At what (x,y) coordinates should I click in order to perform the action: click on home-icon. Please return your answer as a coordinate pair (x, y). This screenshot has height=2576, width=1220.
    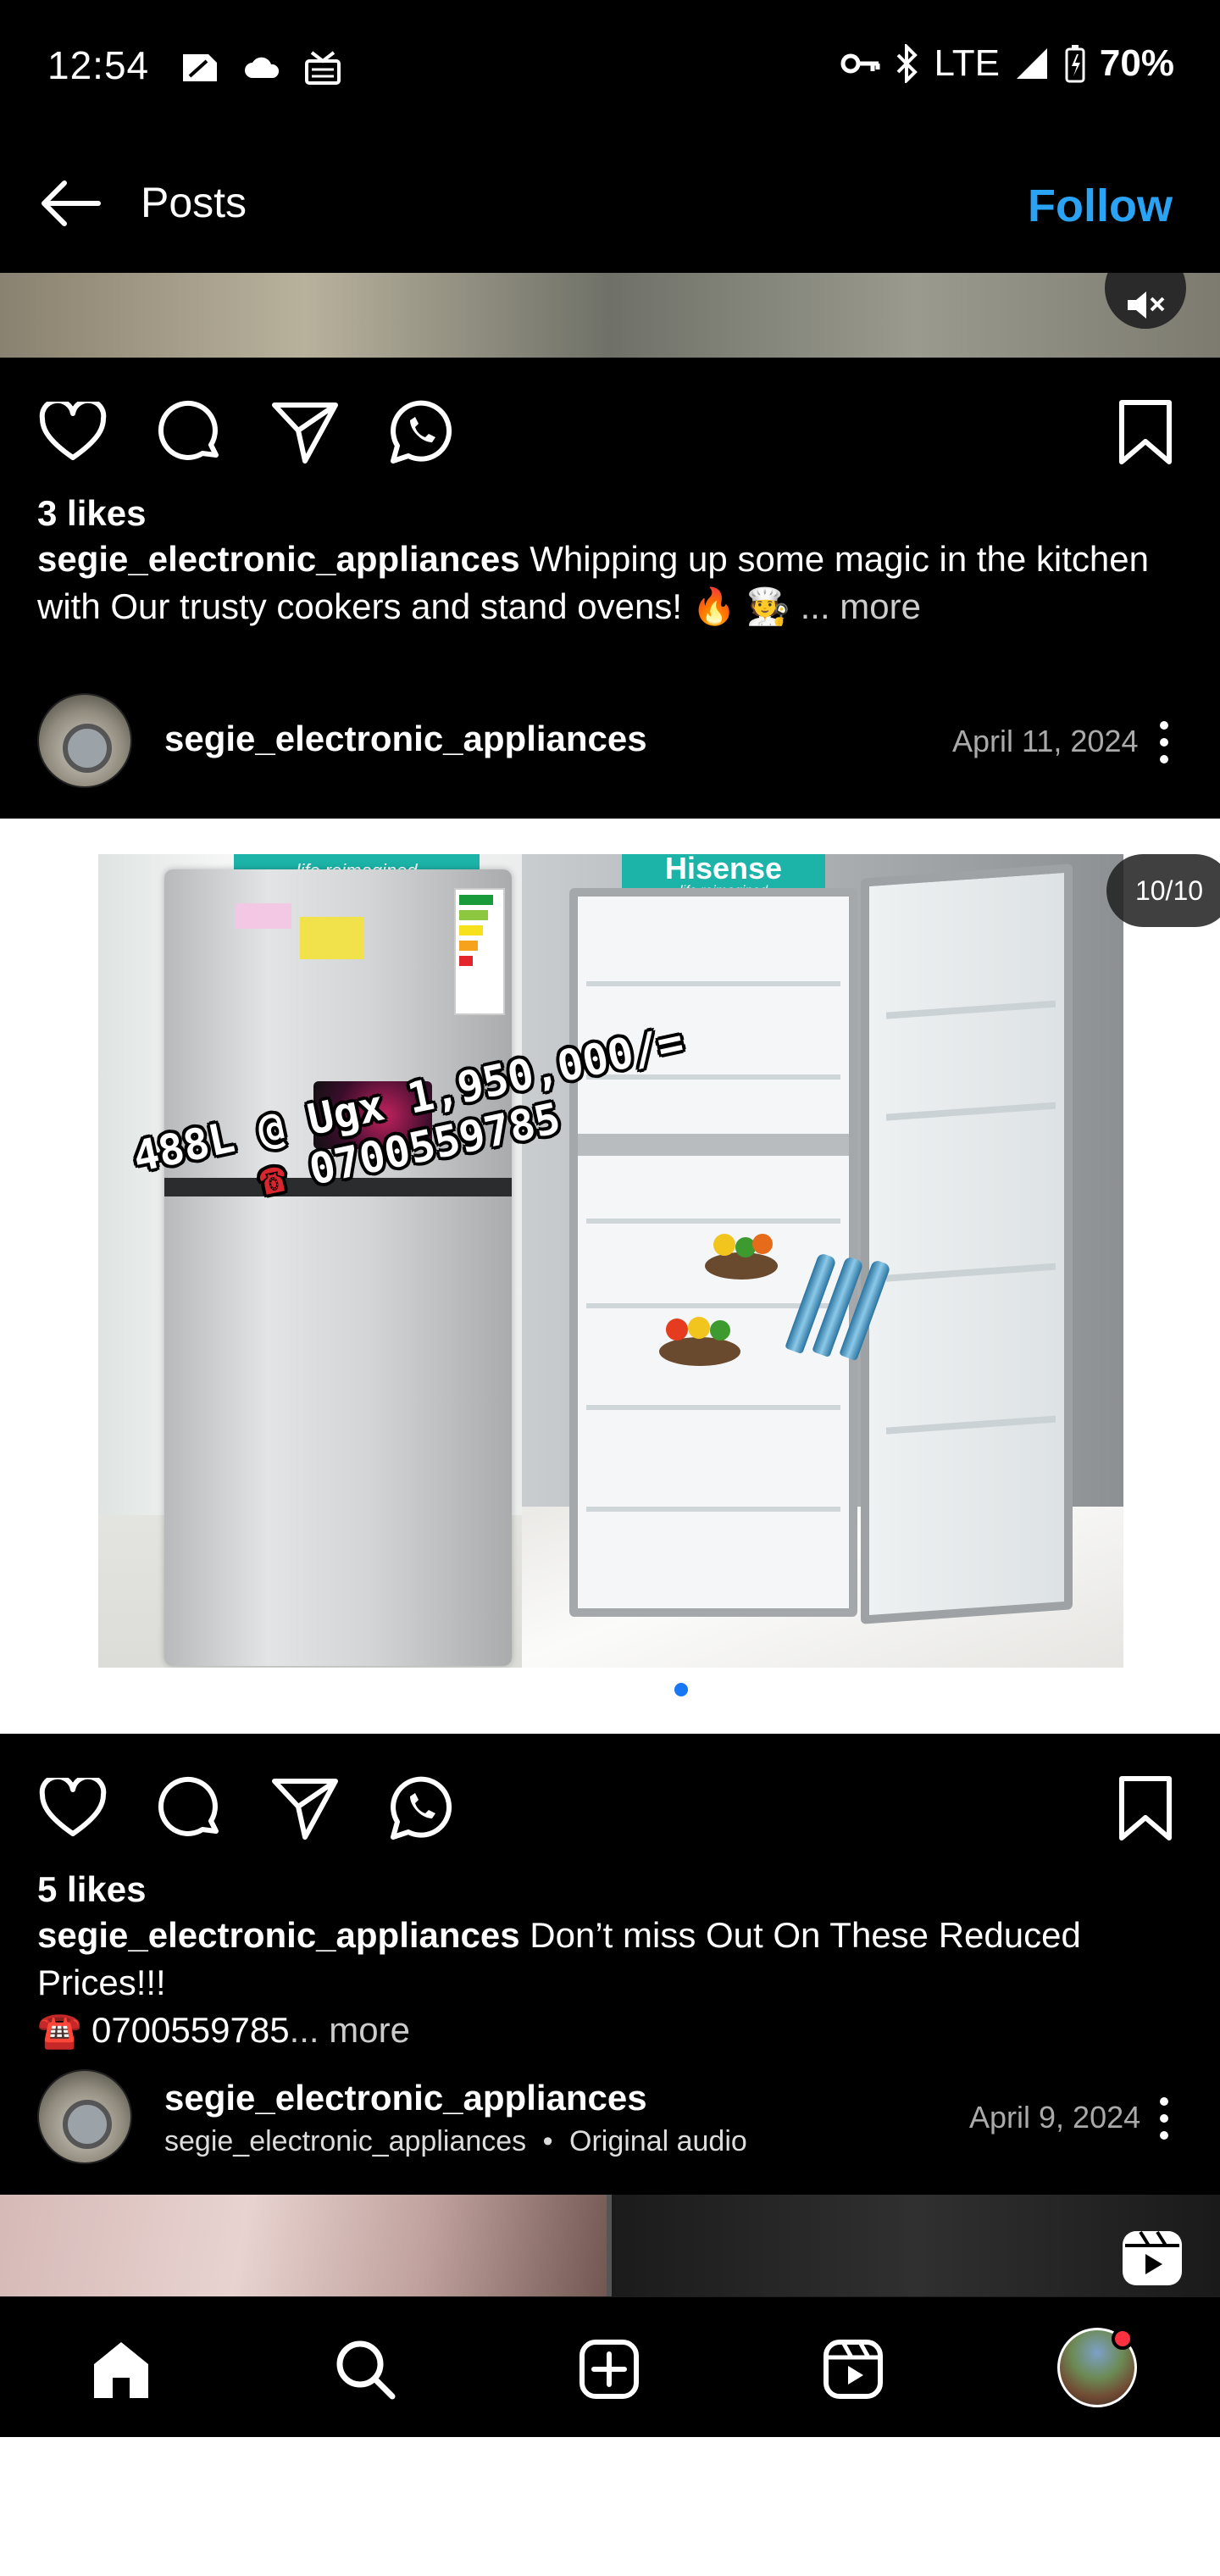
    Looking at the image, I should click on (121, 2370).